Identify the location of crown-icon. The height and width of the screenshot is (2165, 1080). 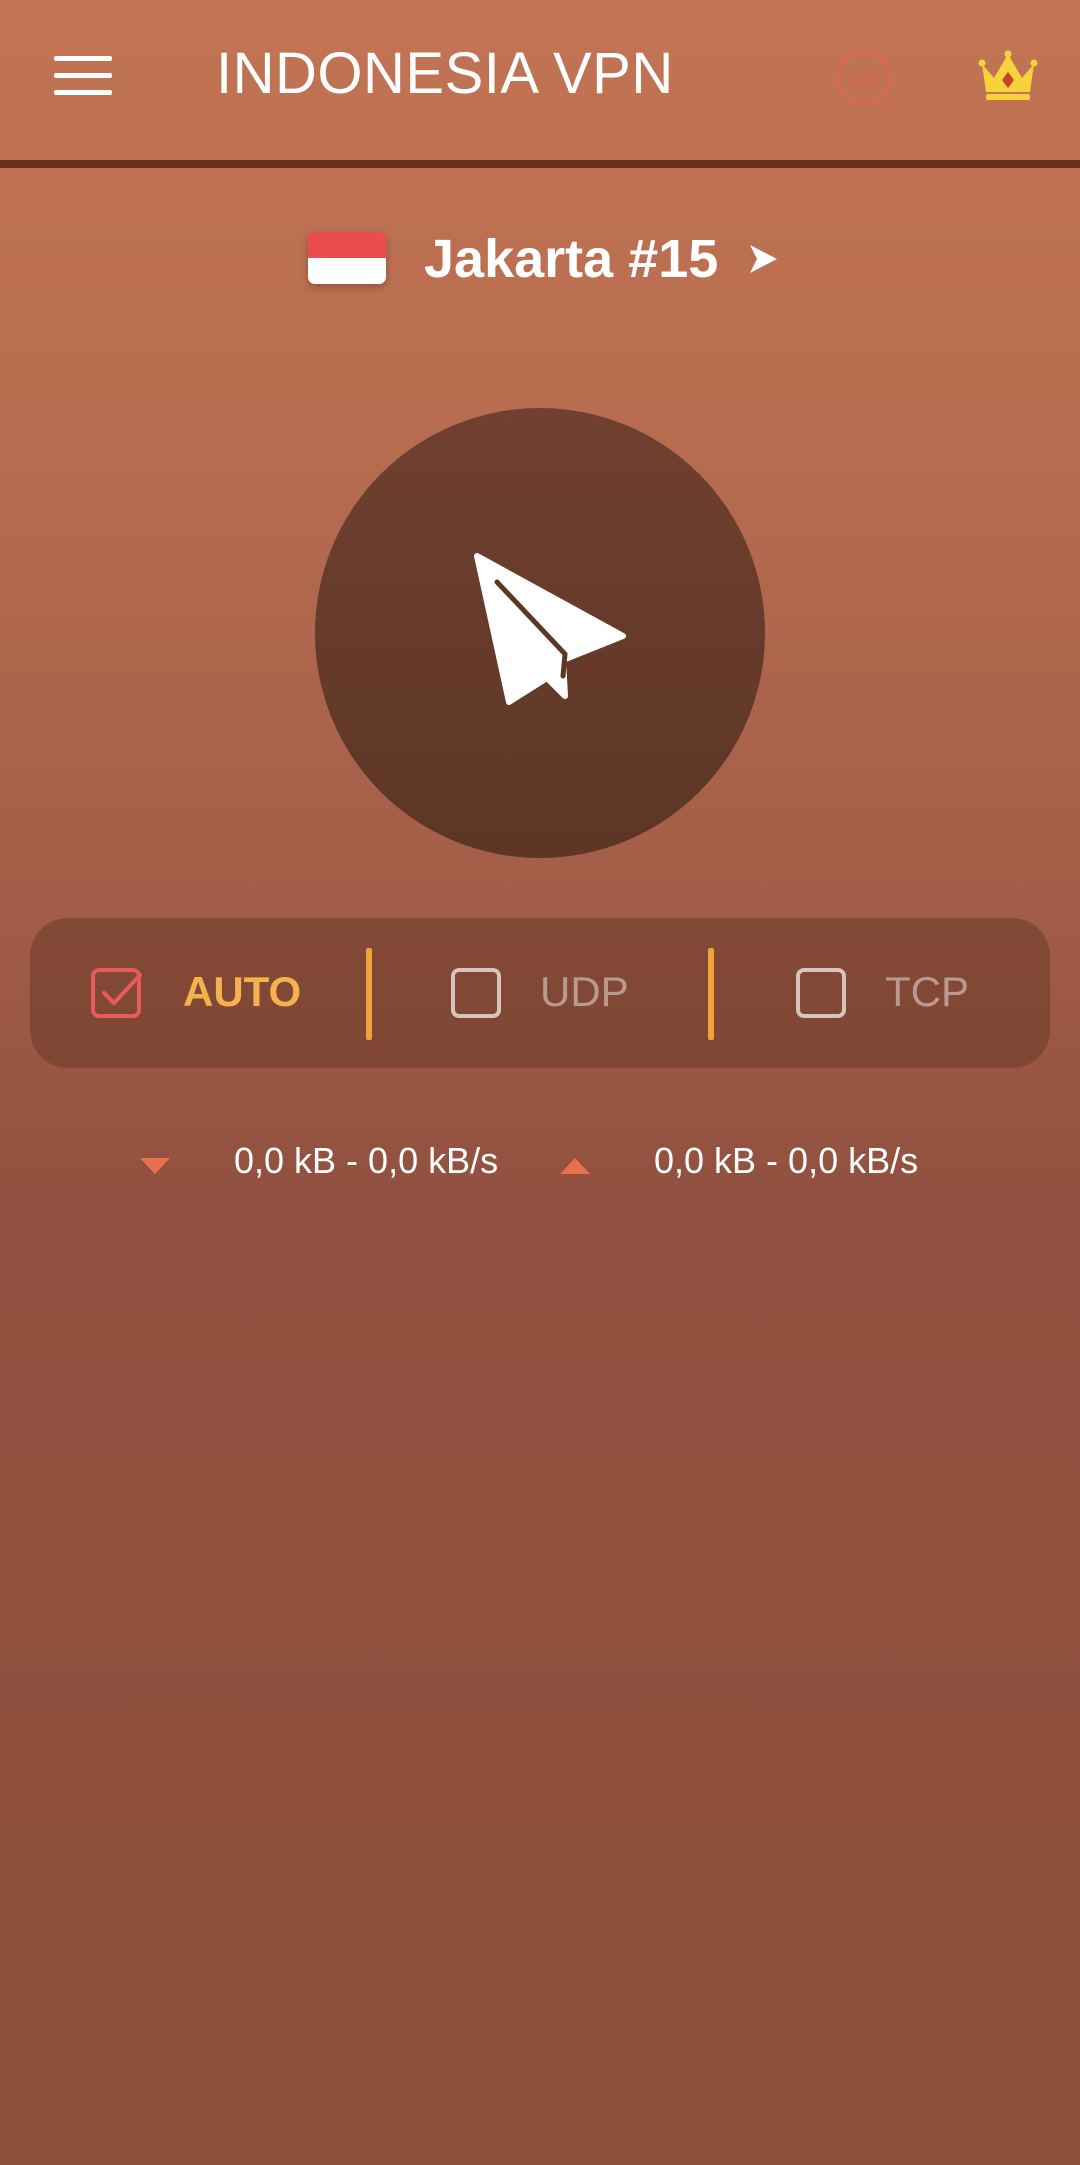
(1008, 76).